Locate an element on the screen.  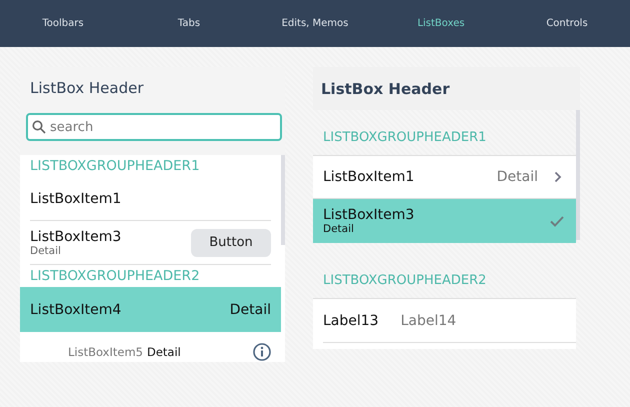
item-title: ListBoxItem4 is located at coordinates (76, 310).